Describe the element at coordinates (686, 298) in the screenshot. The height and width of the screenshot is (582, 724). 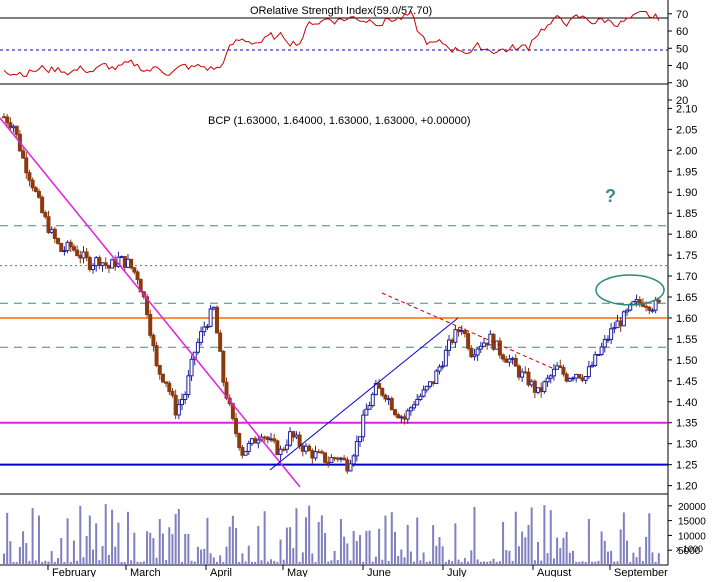
I see `price-tick-label: 1.65` at that location.